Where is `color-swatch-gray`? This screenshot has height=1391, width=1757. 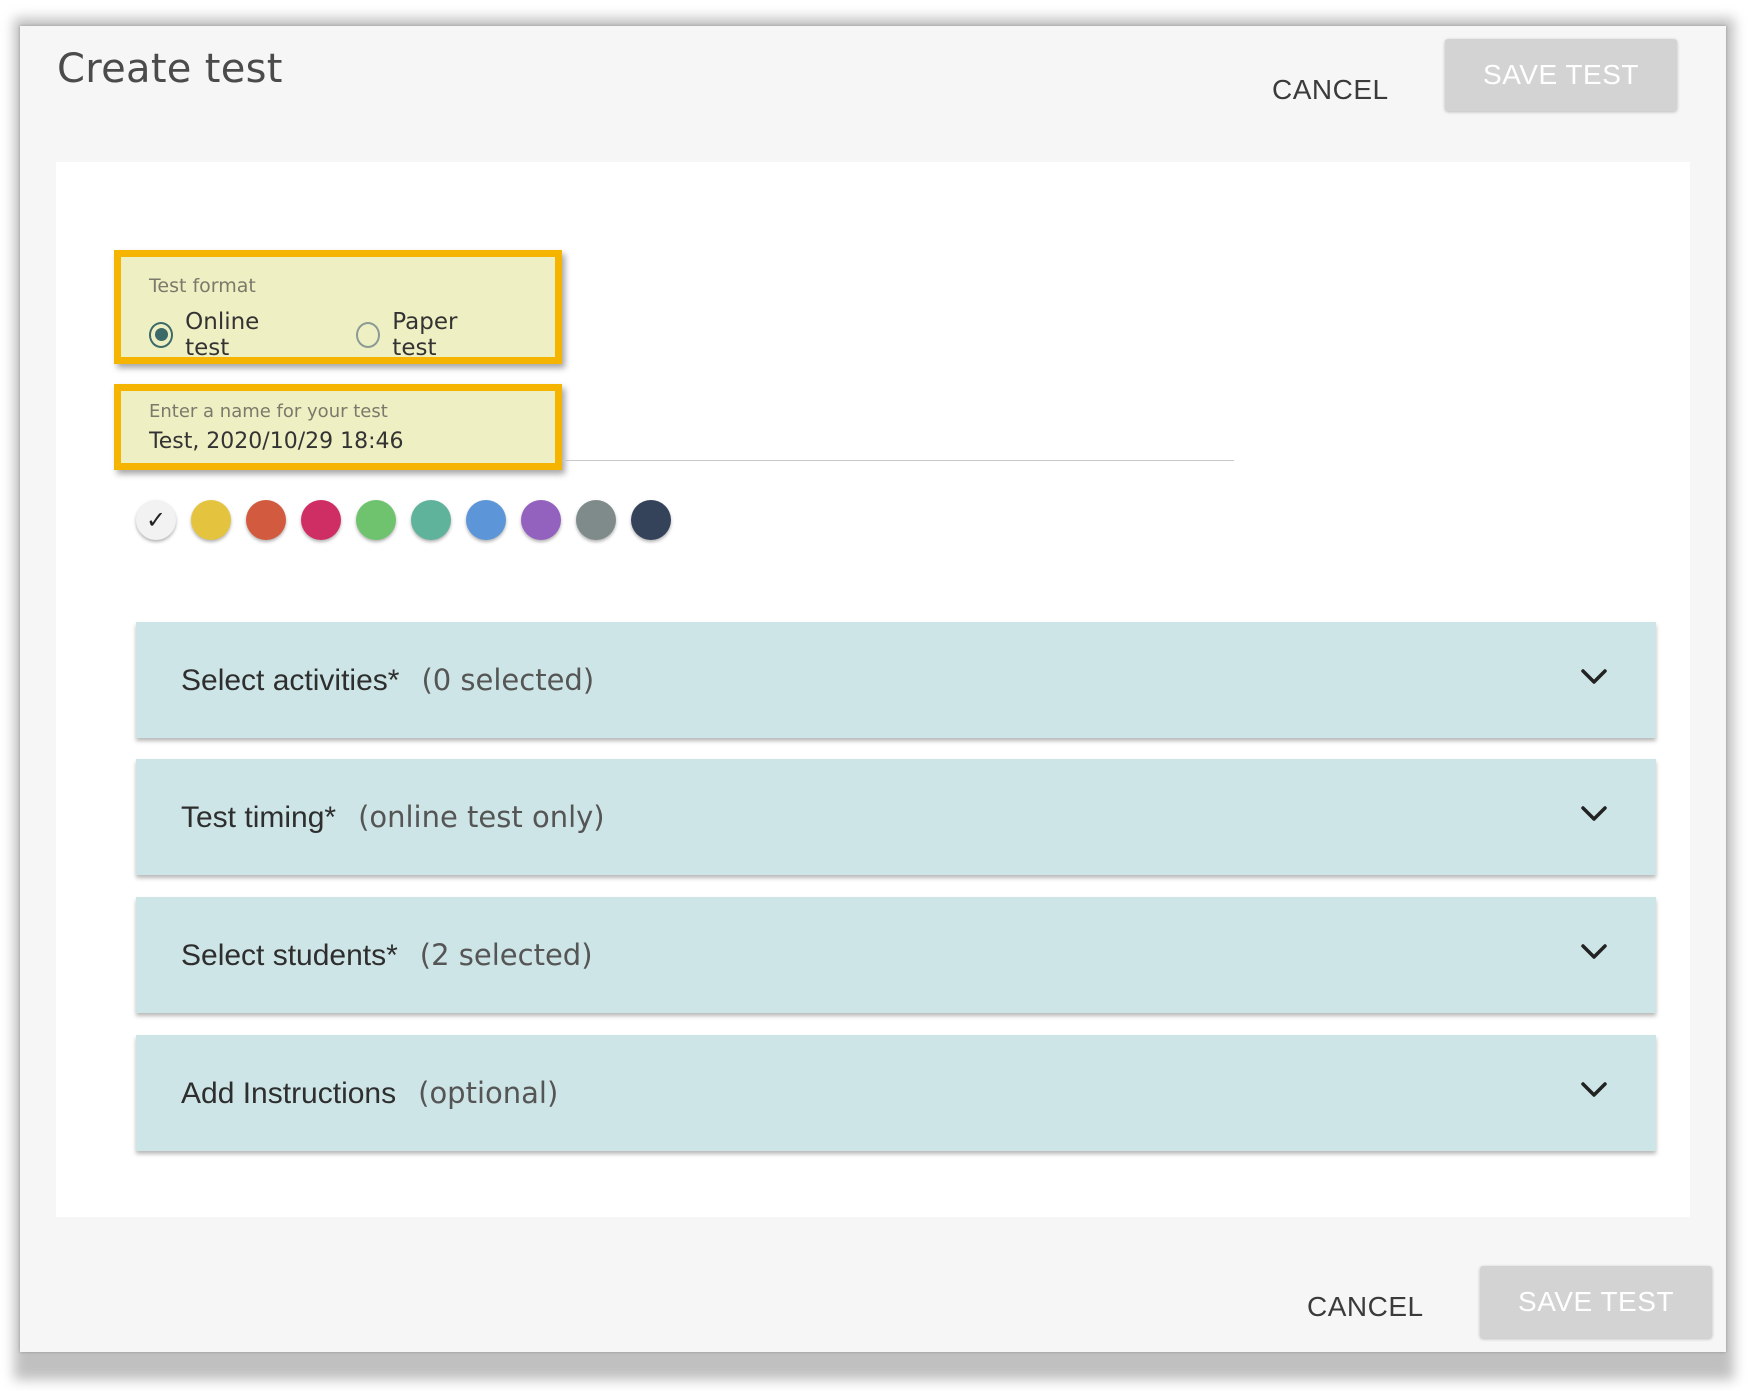 color-swatch-gray is located at coordinates (596, 520).